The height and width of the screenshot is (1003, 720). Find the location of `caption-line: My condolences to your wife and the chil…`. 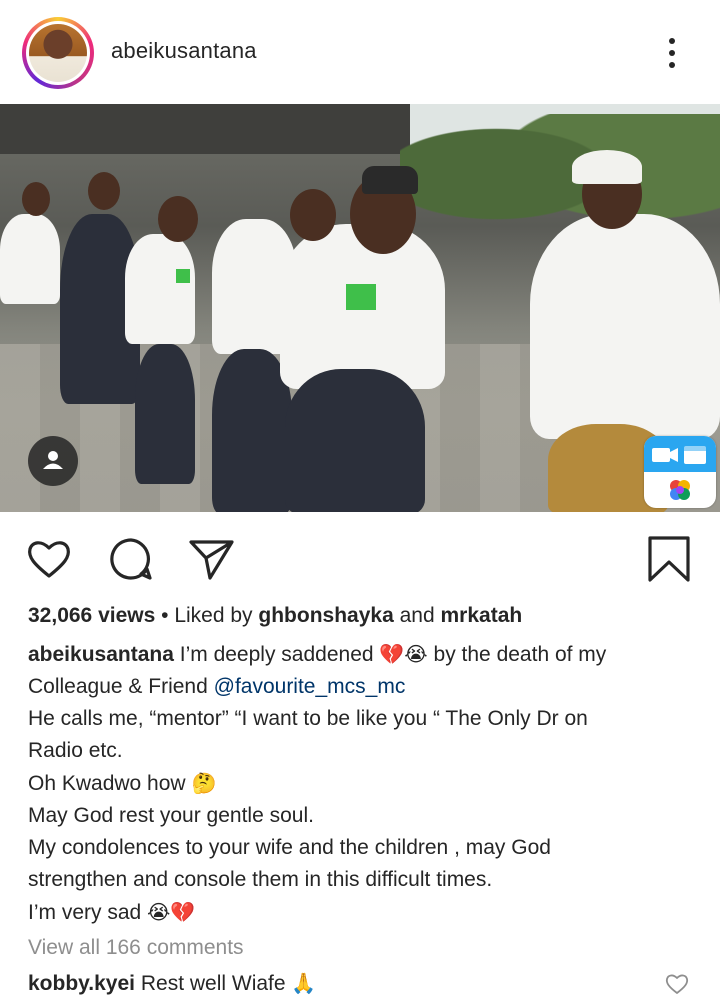

caption-line: My condolences to your wife and the chil… is located at coordinates (289, 847).